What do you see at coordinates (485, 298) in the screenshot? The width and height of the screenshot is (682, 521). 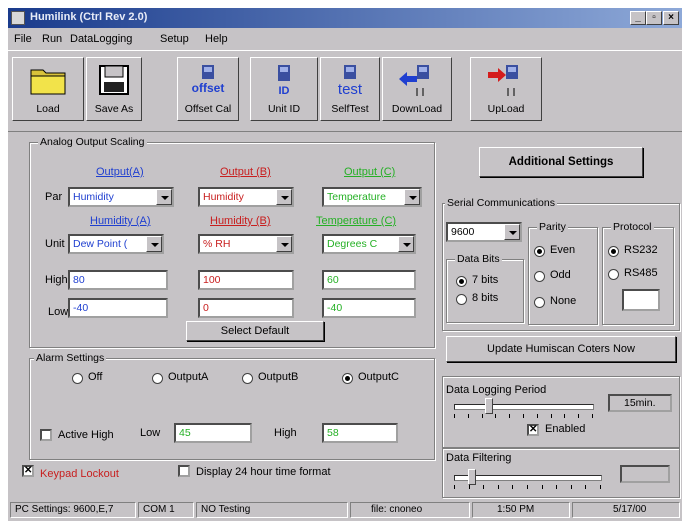 I see `data-bits-8-label: 8 bits` at bounding box center [485, 298].